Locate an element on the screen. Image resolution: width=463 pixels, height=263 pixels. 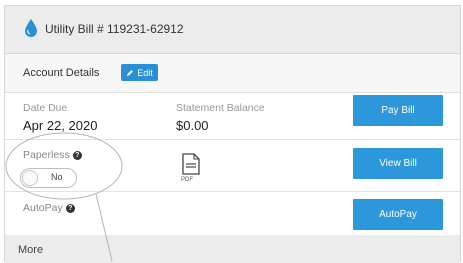
callout-overlay is located at coordinates (64, 196).